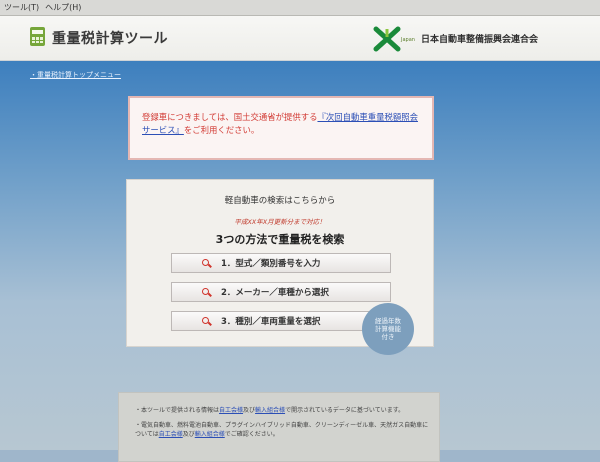 The height and width of the screenshot is (462, 600). Describe the element at coordinates (345, 410) in the screenshot. I see `footer-text: で開示されているデータに基づいています。` at that location.